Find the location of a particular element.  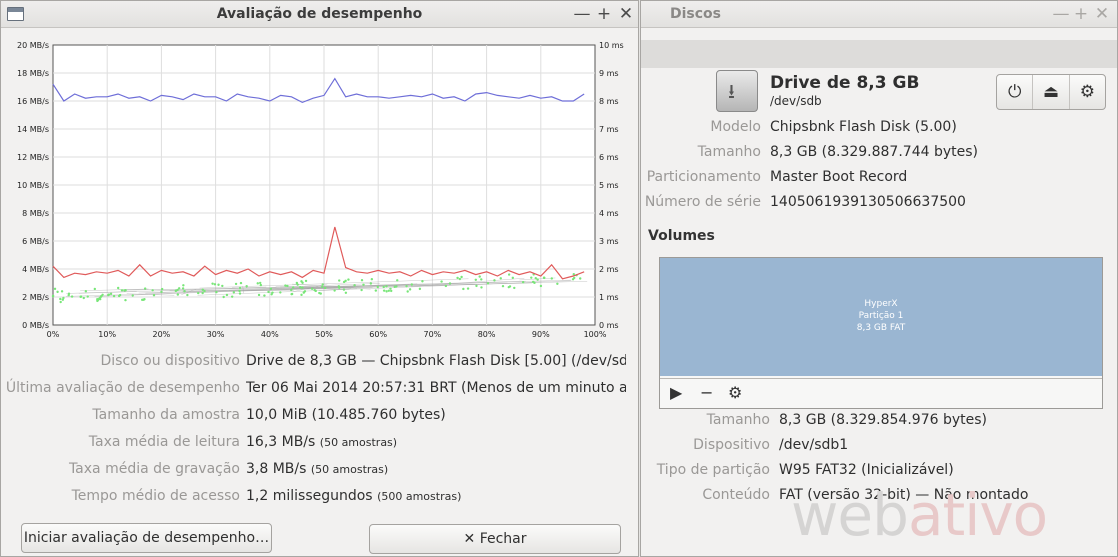

x-tick-label: 60% is located at coordinates (378, 334).